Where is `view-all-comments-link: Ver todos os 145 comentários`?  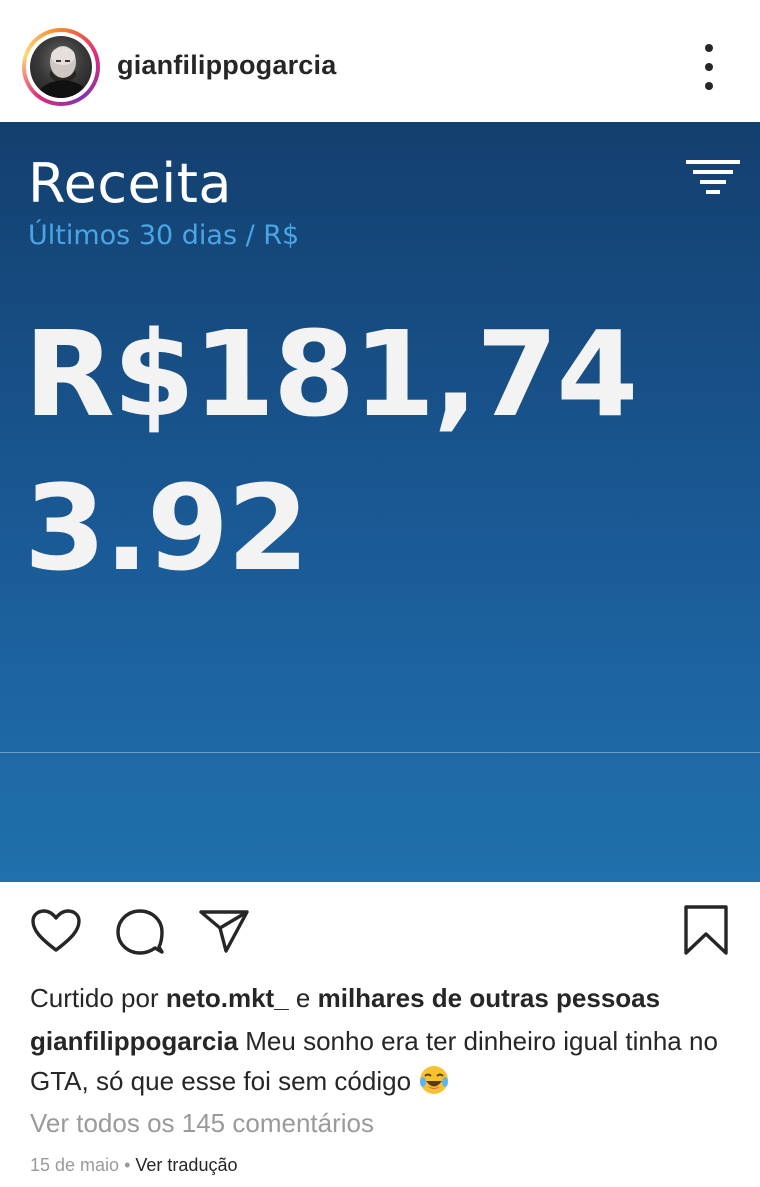
view-all-comments-link: Ver todos os 145 comentários is located at coordinates (202, 1123).